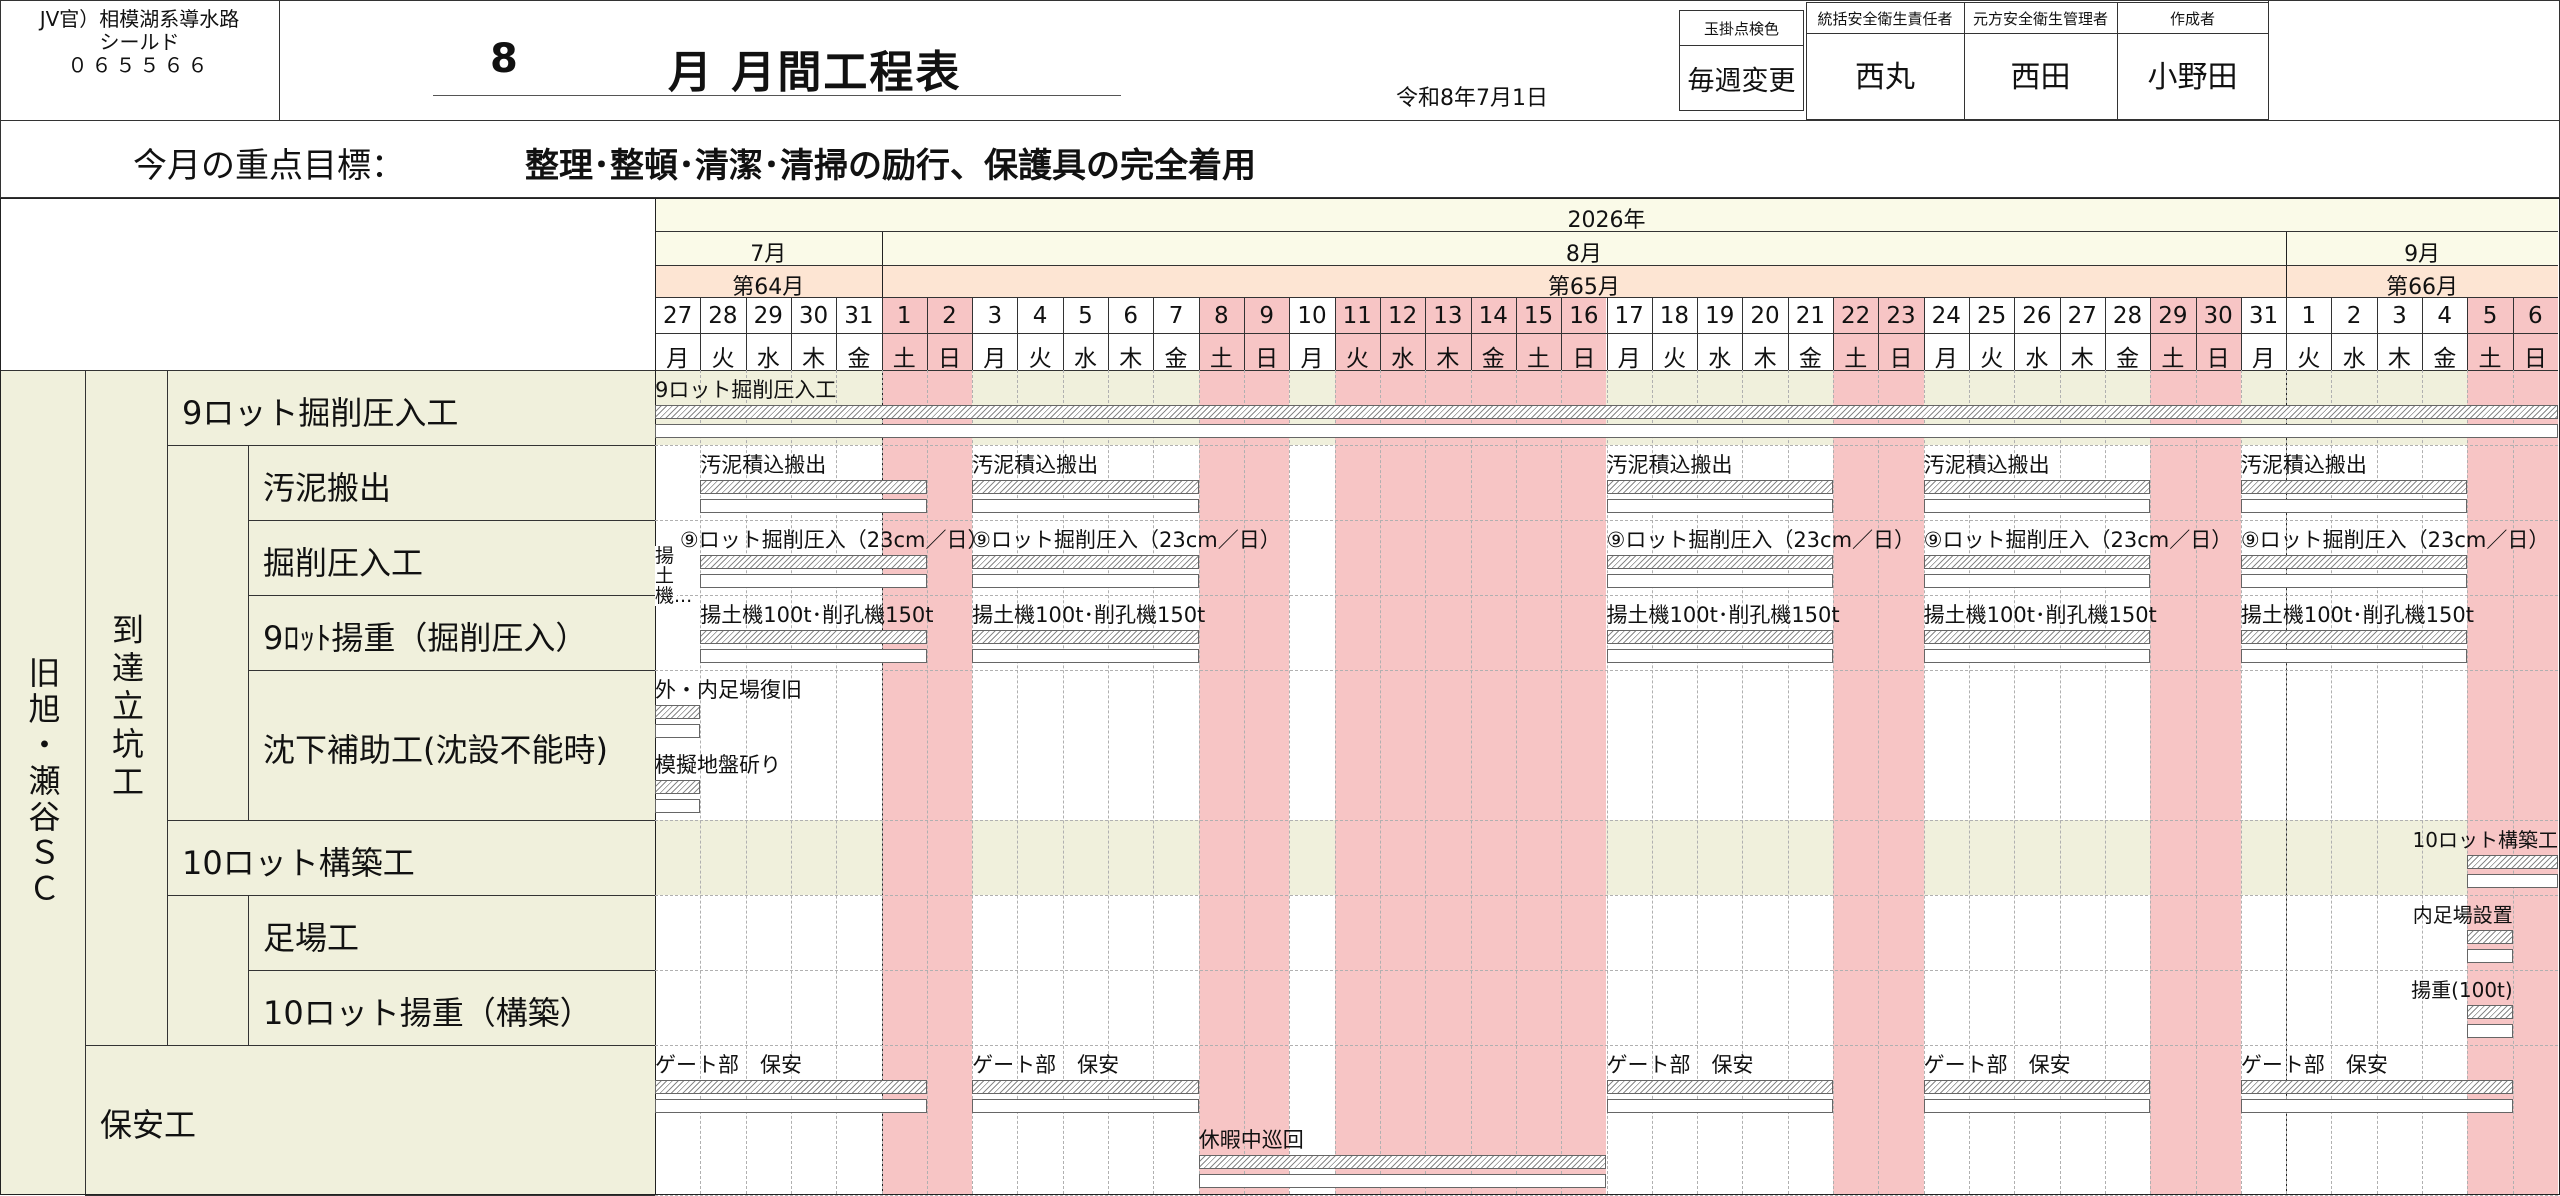 The width and height of the screenshot is (2560, 1196). I want to click on project-line: JV官）相模湖系導水路, so click(139, 19).